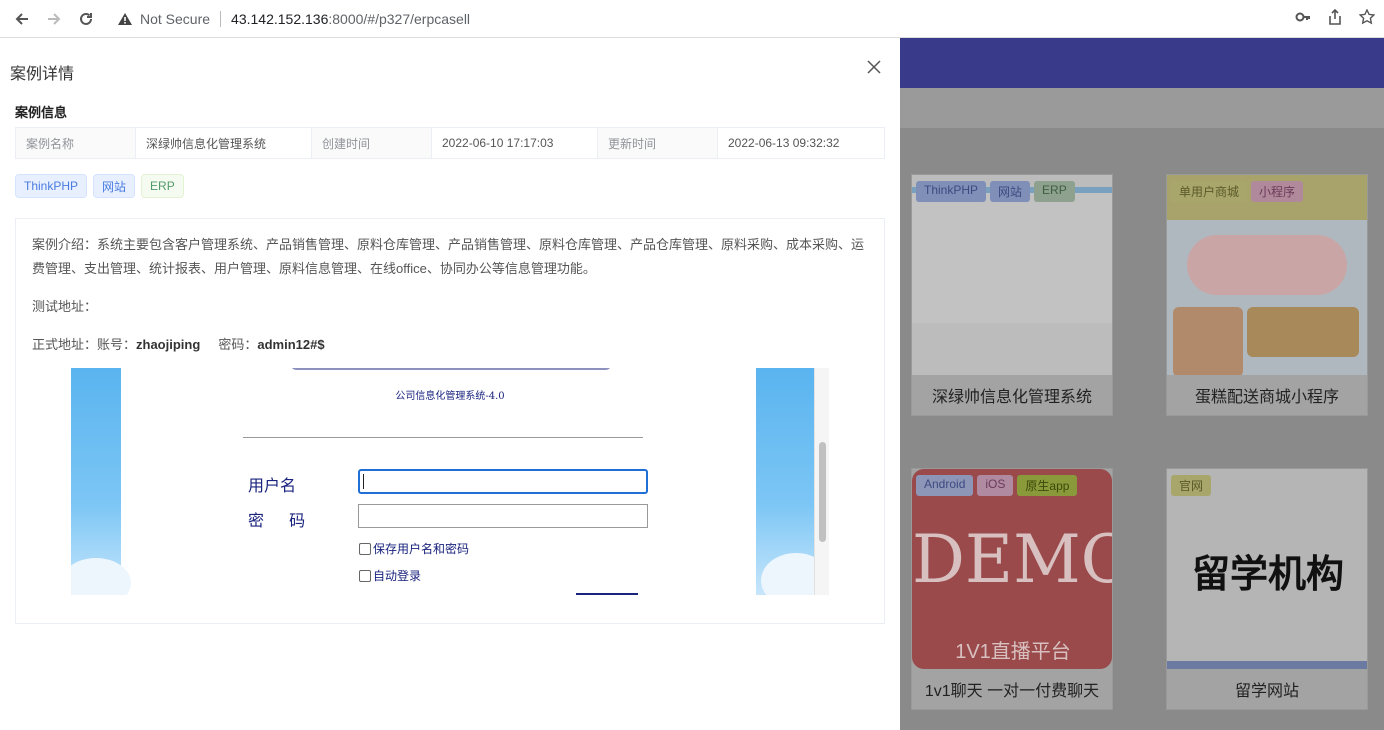 This screenshot has width=1384, height=730. I want to click on warning-icon, so click(125, 19).